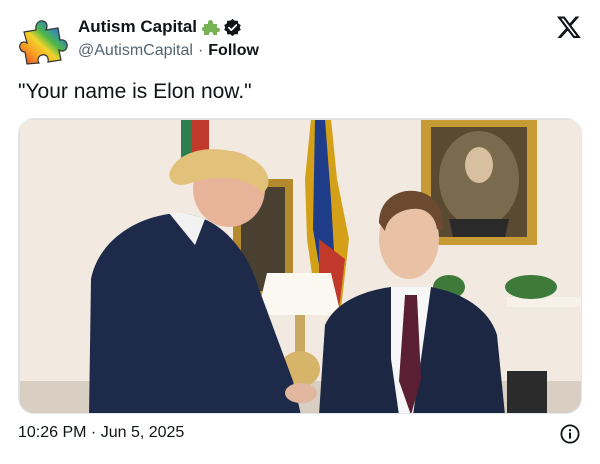 This screenshot has height=464, width=600. What do you see at coordinates (135, 91) in the screenshot?
I see `tweet-text: "Your name is Elon now."` at bounding box center [135, 91].